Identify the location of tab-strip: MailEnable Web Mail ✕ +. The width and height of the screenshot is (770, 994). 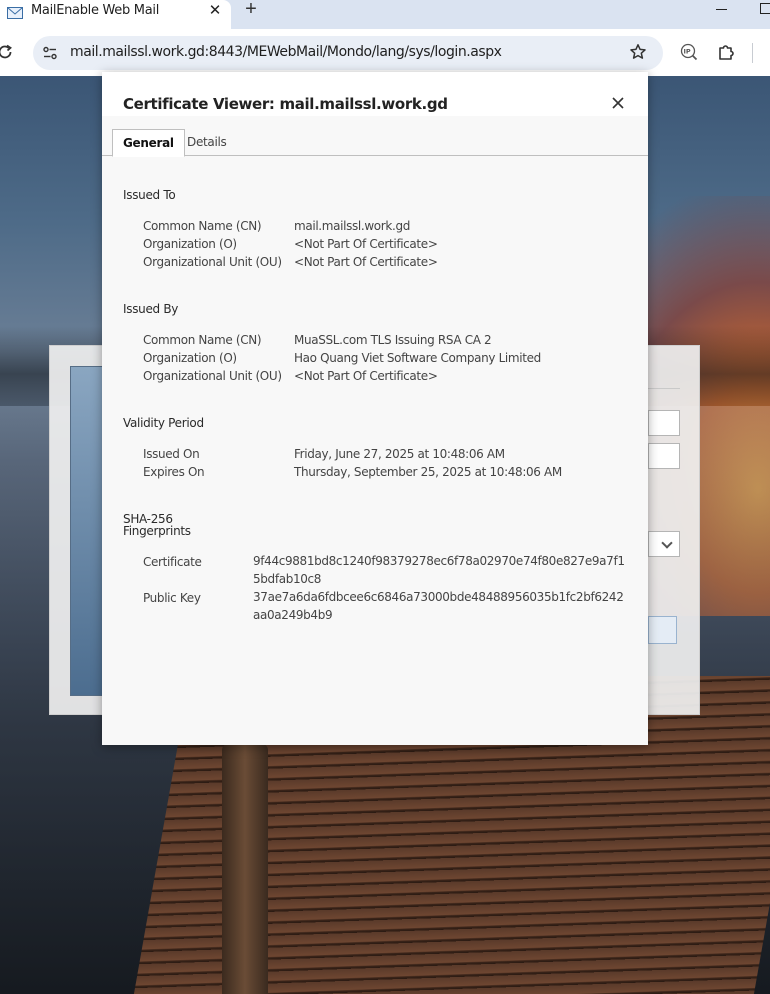
(385, 14).